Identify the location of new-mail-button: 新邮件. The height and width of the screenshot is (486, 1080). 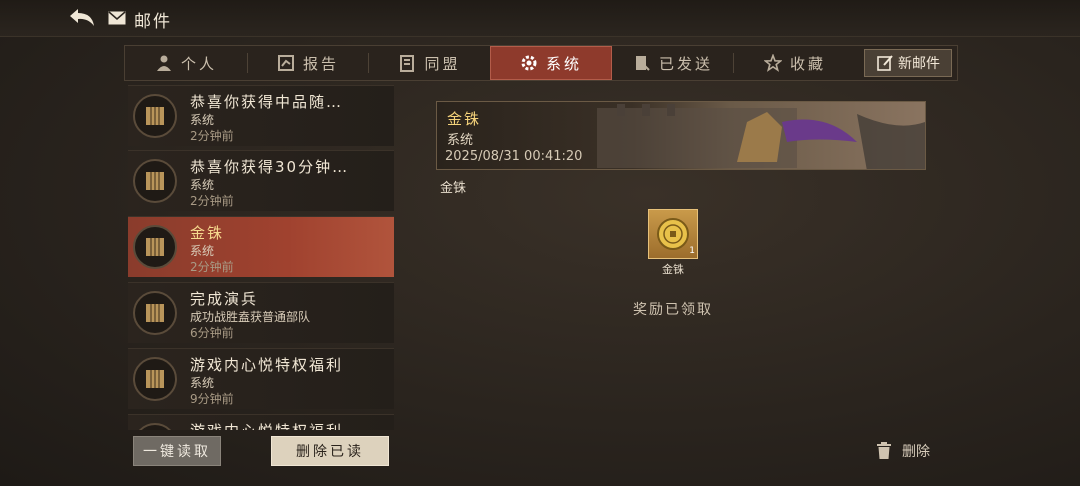
(908, 63).